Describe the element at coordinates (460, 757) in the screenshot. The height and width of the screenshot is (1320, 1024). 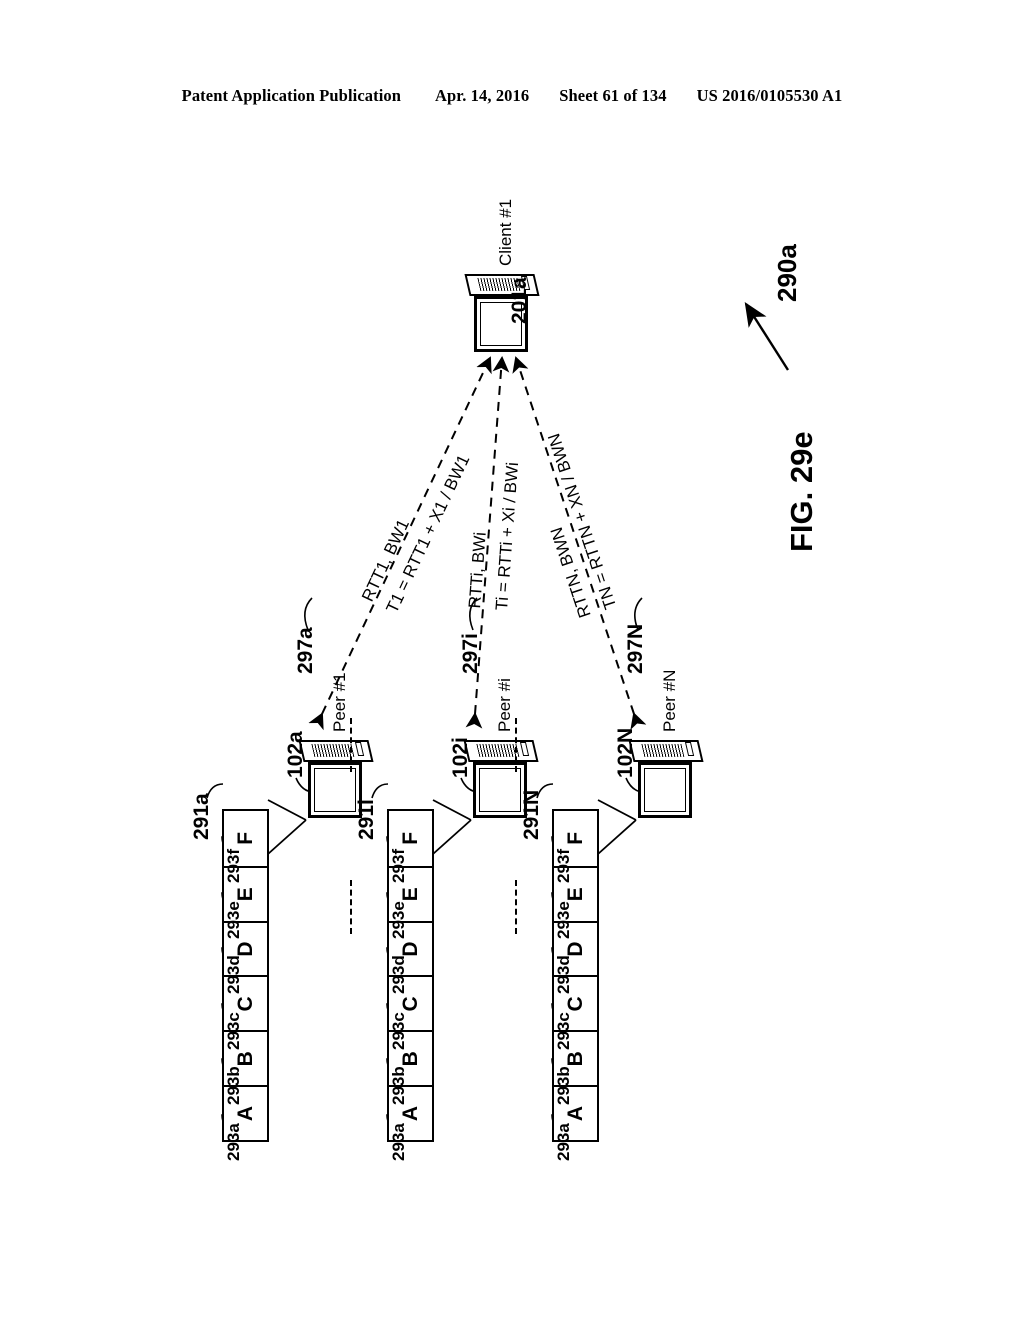
I see `peer-ref-2: 102i` at that location.